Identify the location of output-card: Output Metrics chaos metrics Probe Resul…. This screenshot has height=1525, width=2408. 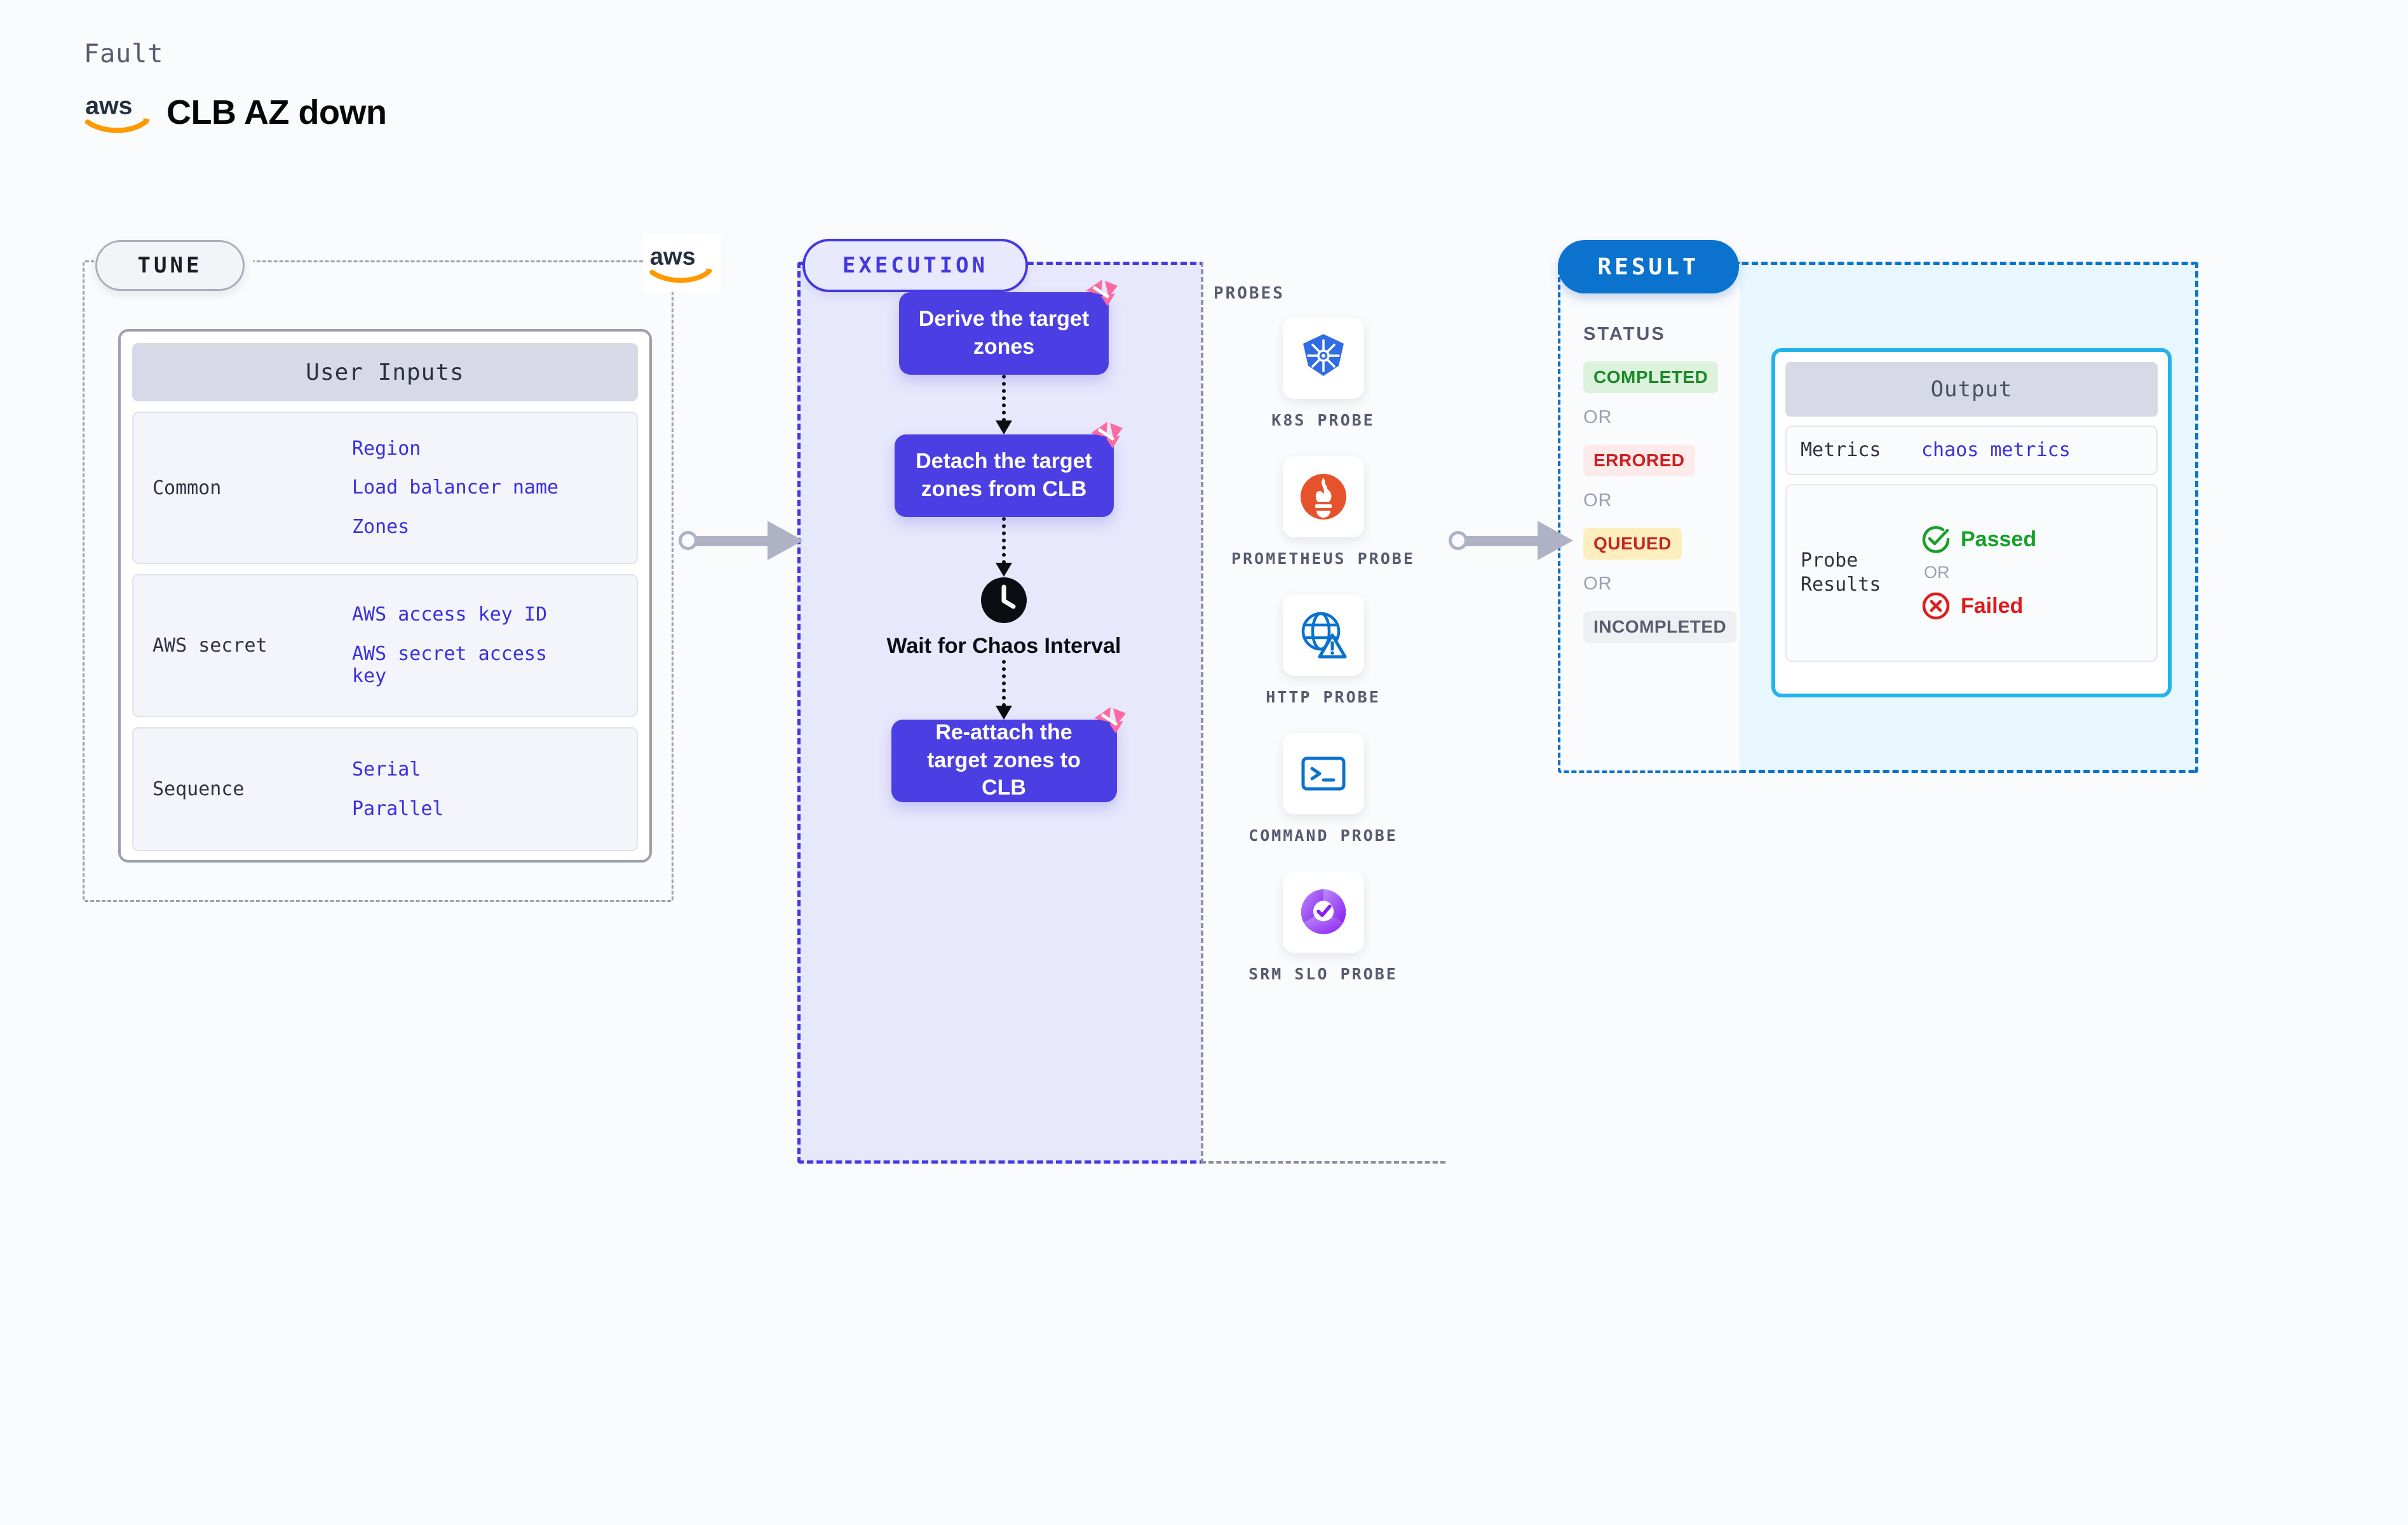
(1971, 522).